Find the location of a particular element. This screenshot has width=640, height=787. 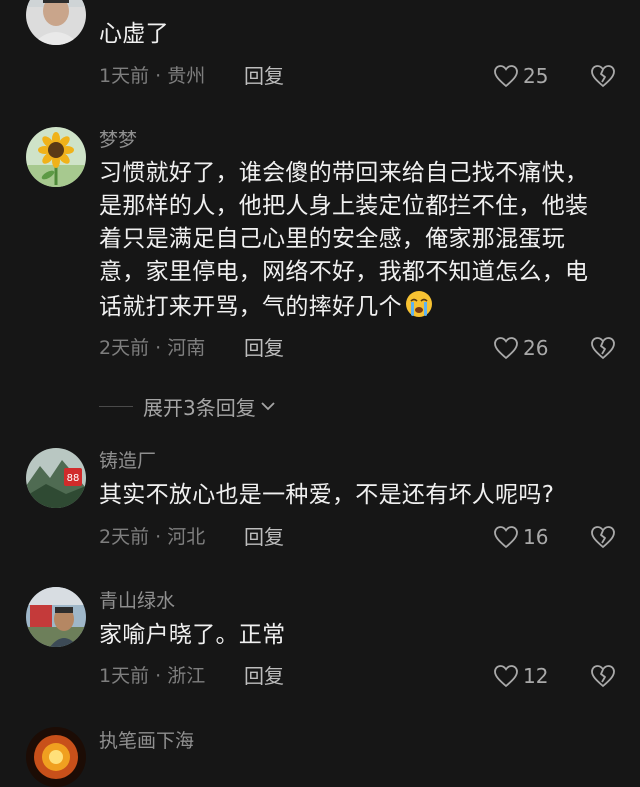

fire-avatar-icon is located at coordinates (56, 757).